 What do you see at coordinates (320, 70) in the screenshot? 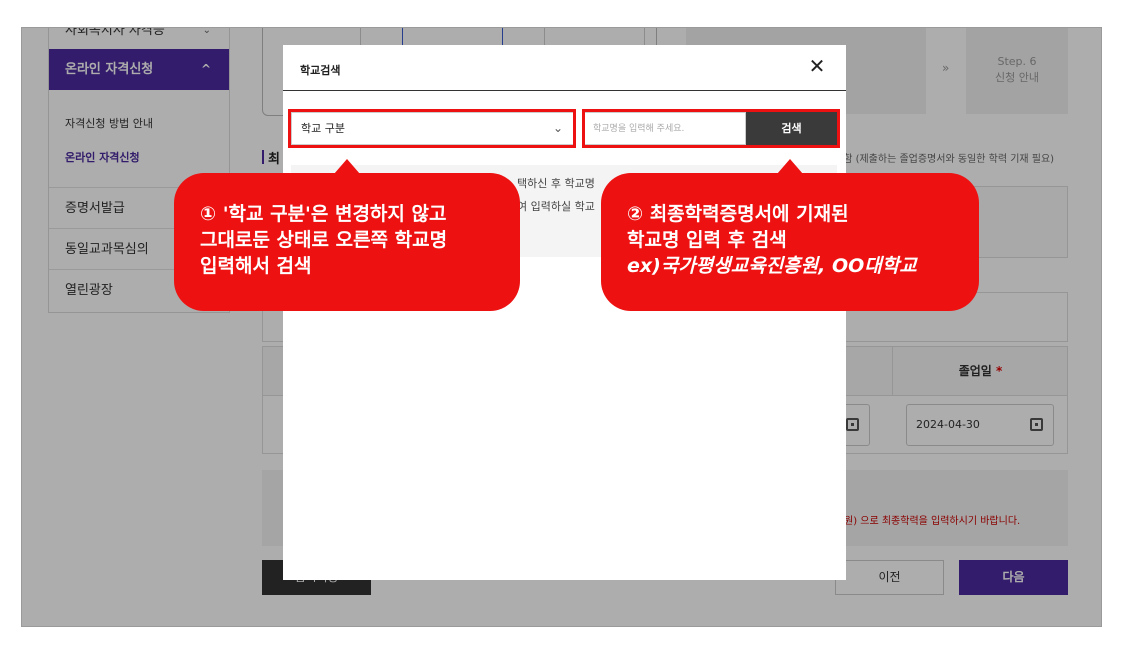
I see `modal-title: 학교검색` at bounding box center [320, 70].